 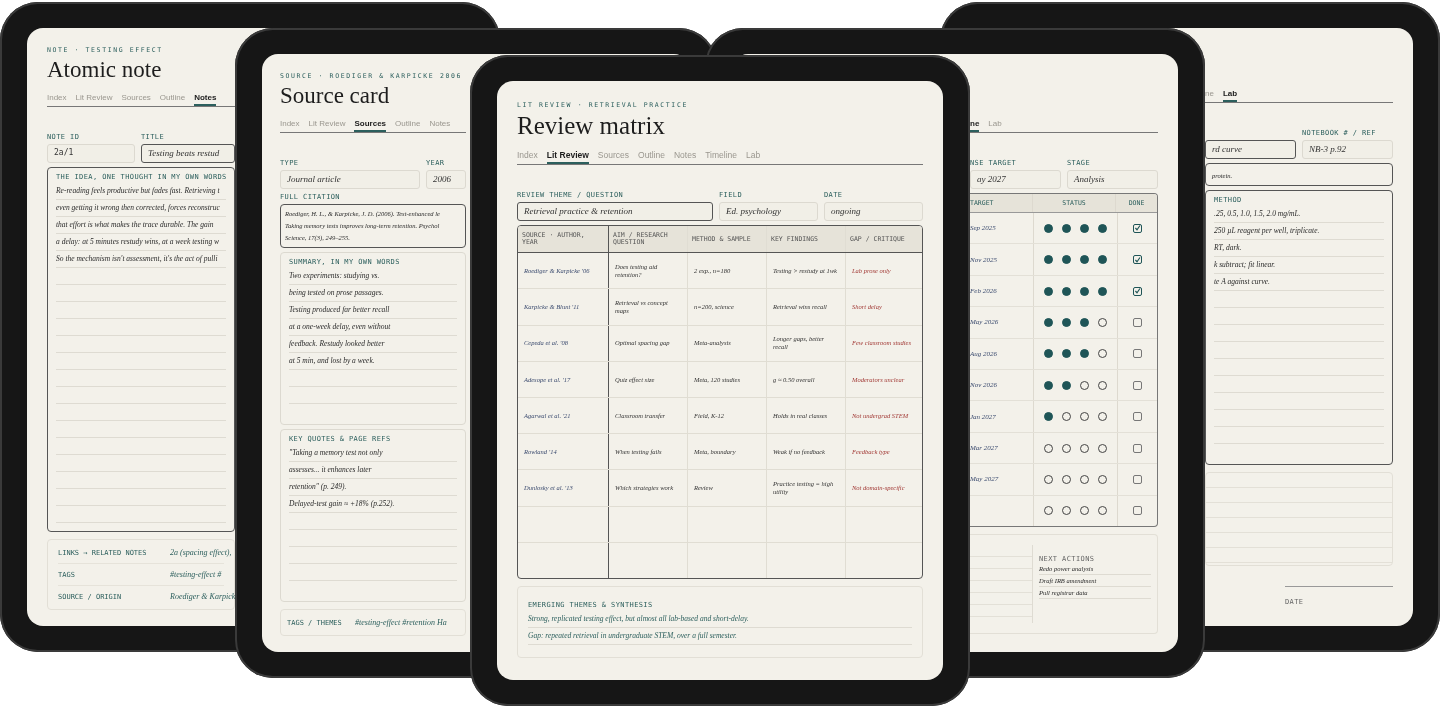 I want to click on input-field: 2006, so click(x=446, y=180).